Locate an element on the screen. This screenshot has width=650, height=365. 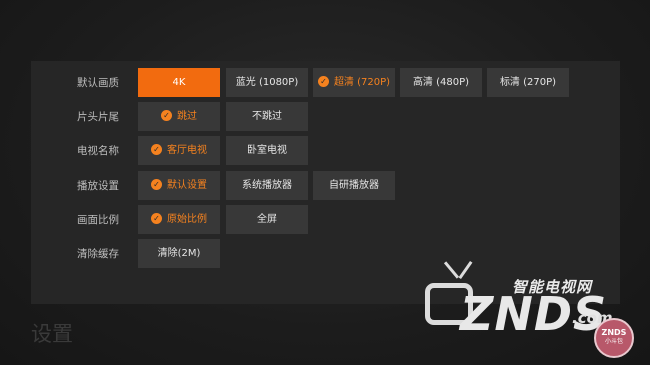
option-button: 自研播放器 is located at coordinates (354, 185).